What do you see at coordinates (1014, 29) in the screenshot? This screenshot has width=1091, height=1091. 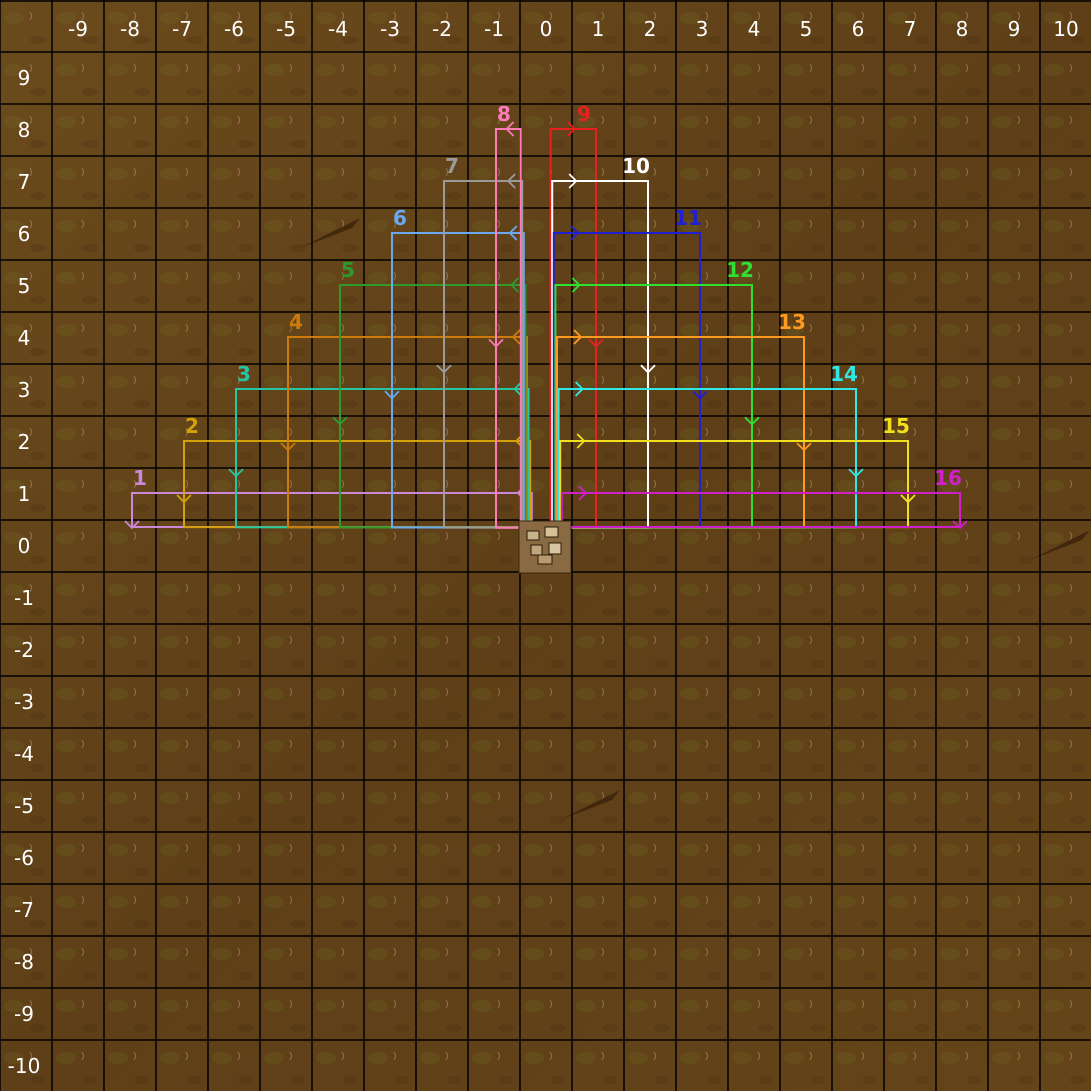 I see `x-axis-label: 9` at bounding box center [1014, 29].